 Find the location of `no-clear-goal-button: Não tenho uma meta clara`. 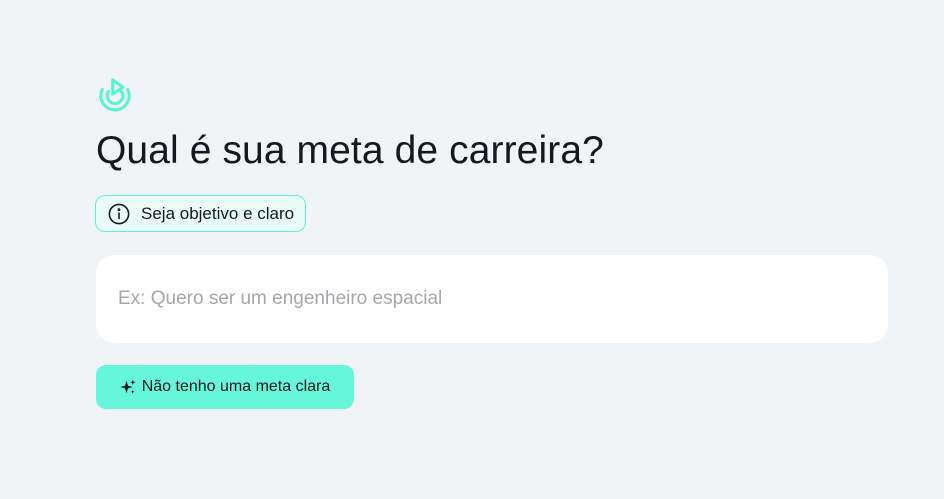

no-clear-goal-button: Não tenho uma meta clara is located at coordinates (225, 387).